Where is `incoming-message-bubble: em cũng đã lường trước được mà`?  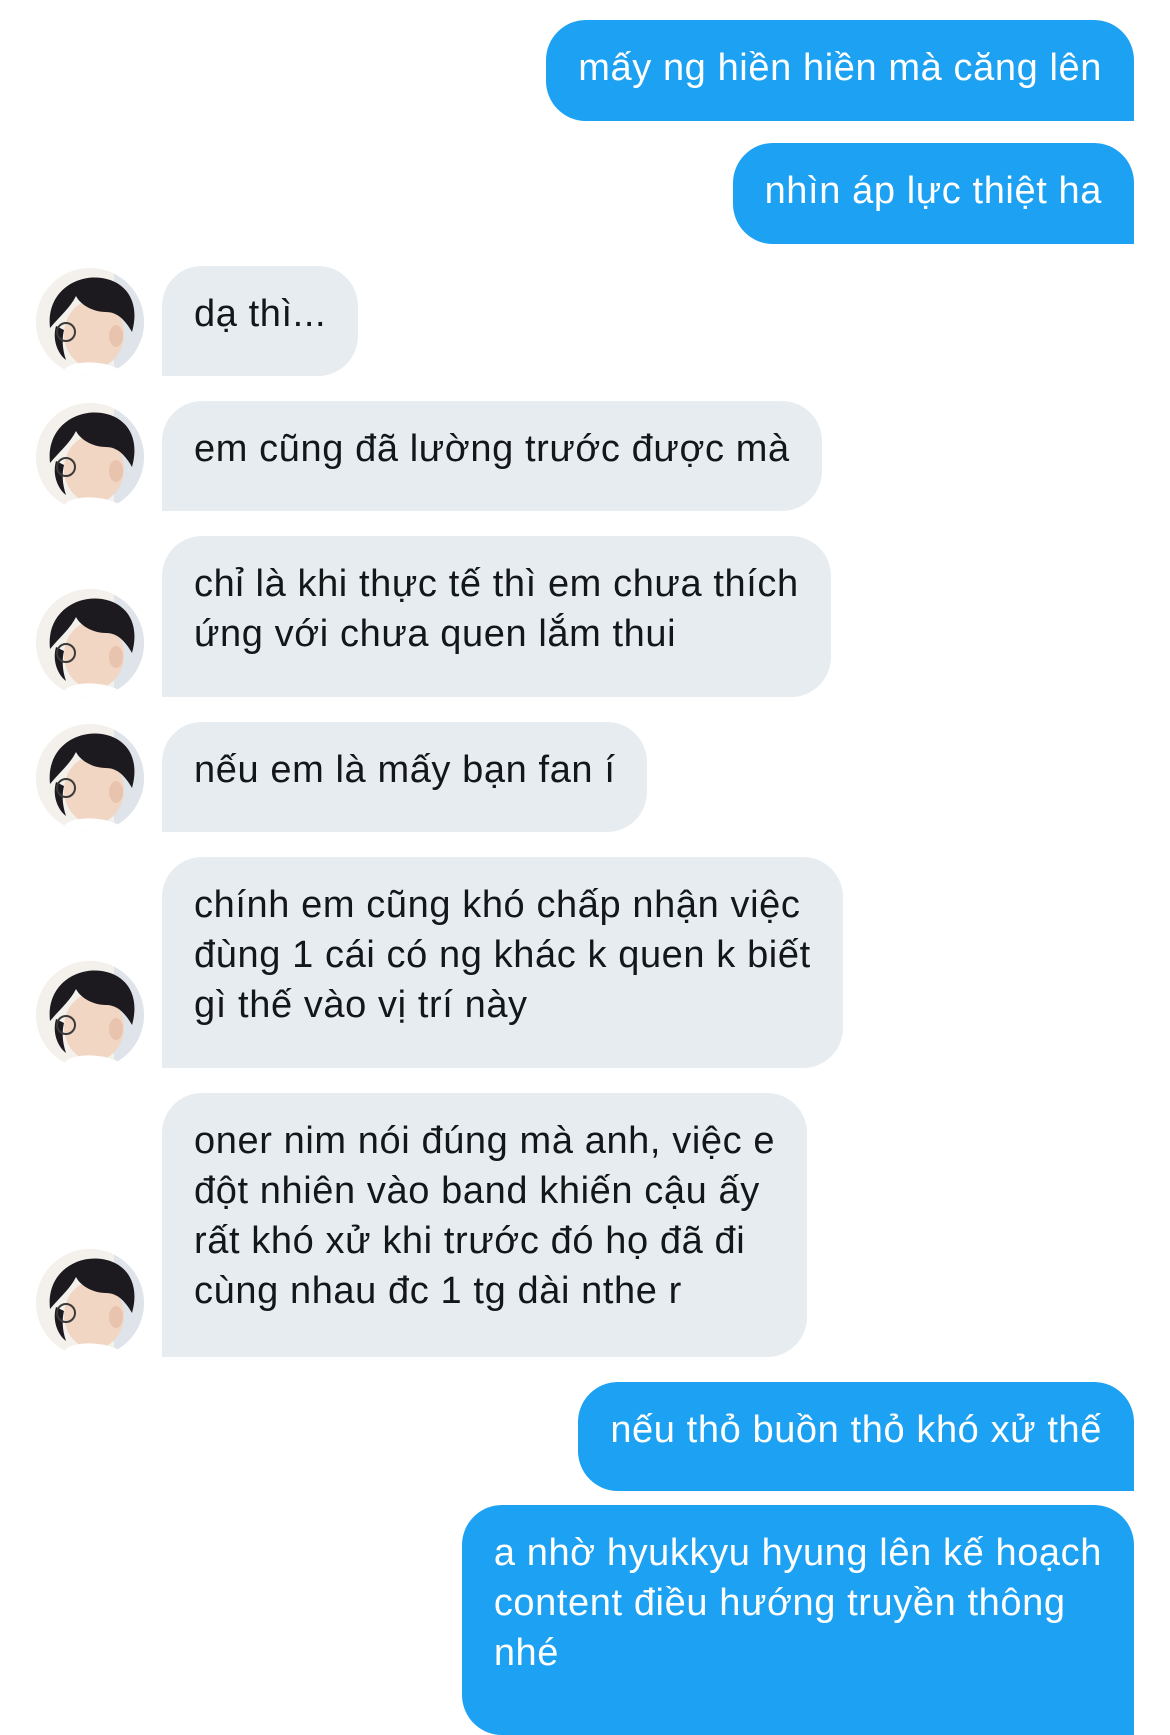
incoming-message-bubble: em cũng đã lường trước được mà is located at coordinates (492, 456).